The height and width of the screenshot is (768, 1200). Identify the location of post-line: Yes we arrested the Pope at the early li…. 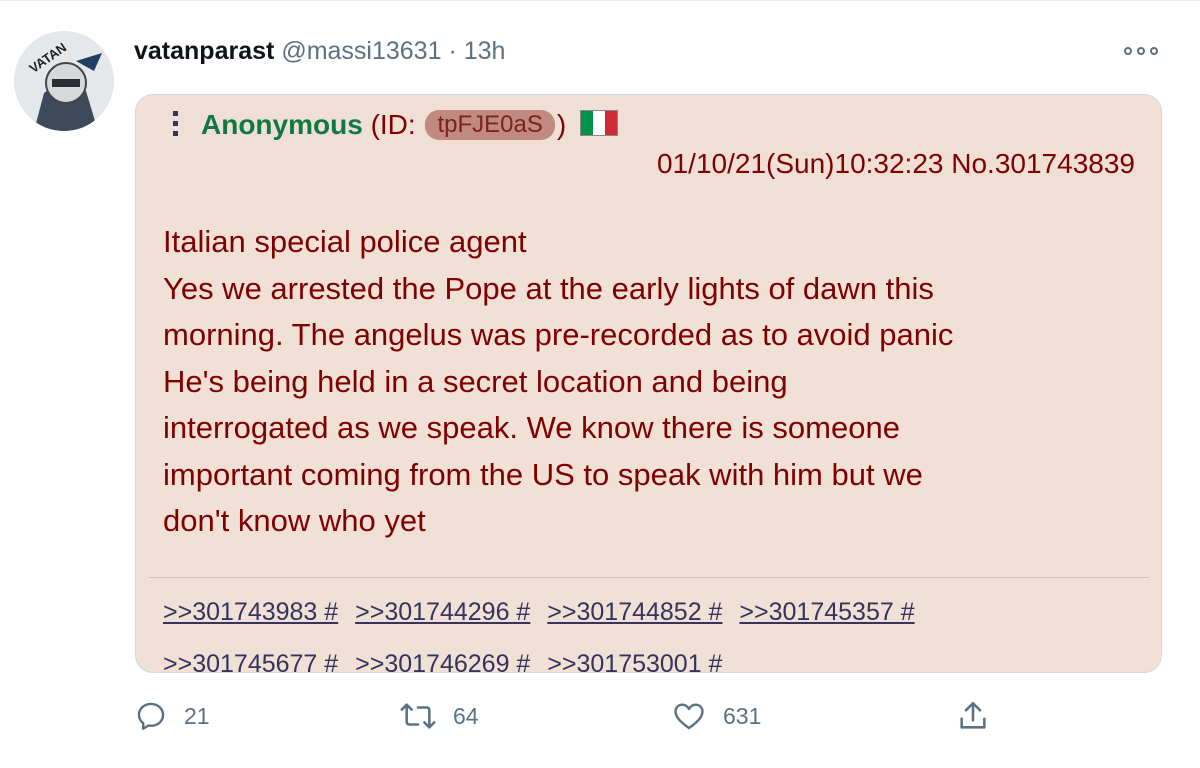
(548, 288).